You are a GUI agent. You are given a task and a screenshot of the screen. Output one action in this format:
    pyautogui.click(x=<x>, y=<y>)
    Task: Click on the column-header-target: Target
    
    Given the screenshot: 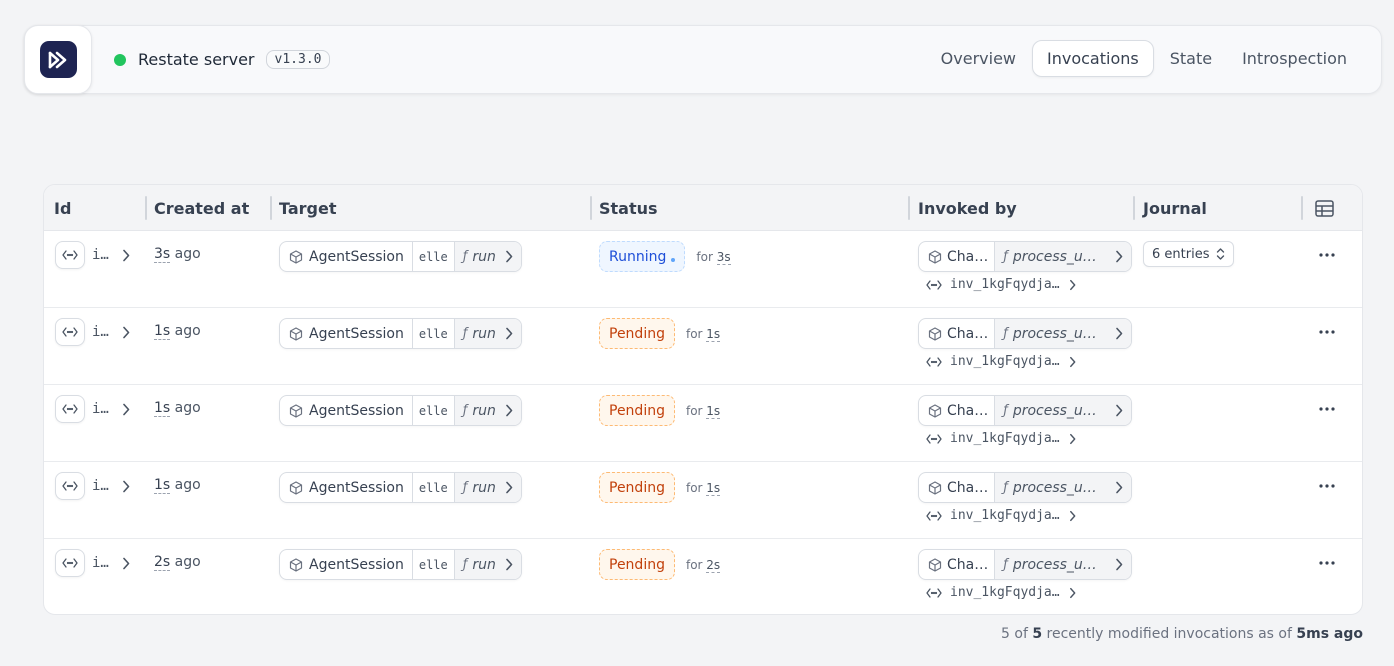 What is the action you would take?
    pyautogui.click(x=308, y=208)
    